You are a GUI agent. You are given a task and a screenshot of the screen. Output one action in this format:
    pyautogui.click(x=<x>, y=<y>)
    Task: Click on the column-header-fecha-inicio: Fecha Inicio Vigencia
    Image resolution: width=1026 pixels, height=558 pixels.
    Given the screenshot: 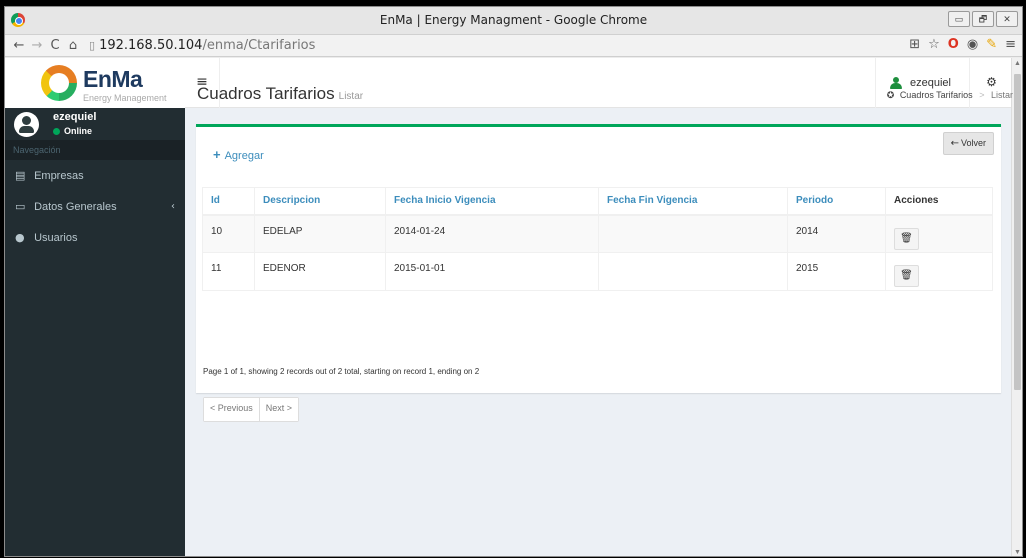 What is the action you would take?
    pyautogui.click(x=492, y=201)
    